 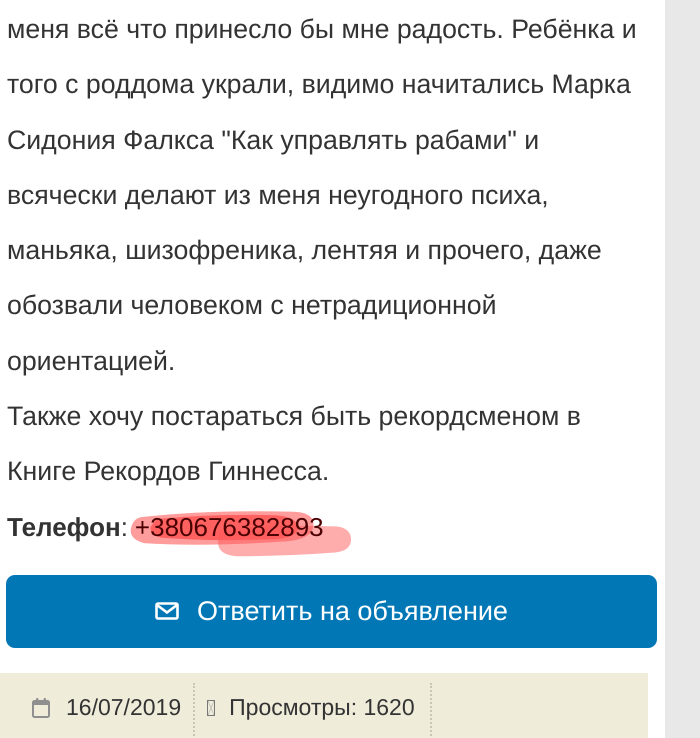 What do you see at coordinates (229, 527) in the screenshot?
I see `phone-number: +380676382893` at bounding box center [229, 527].